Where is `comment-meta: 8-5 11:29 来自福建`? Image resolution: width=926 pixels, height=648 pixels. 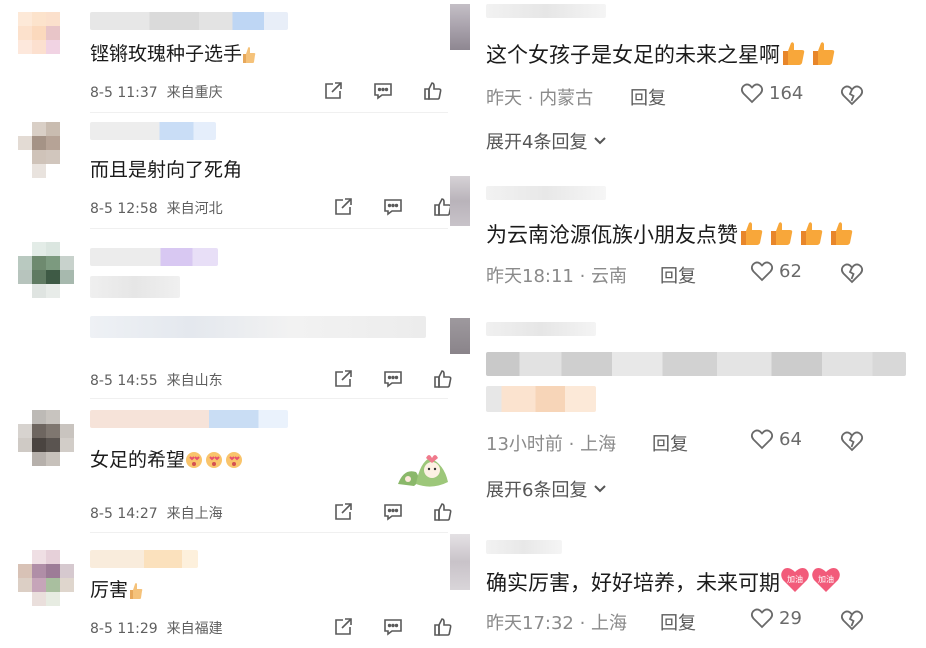 comment-meta: 8-5 11:29 来自福建 is located at coordinates (156, 629).